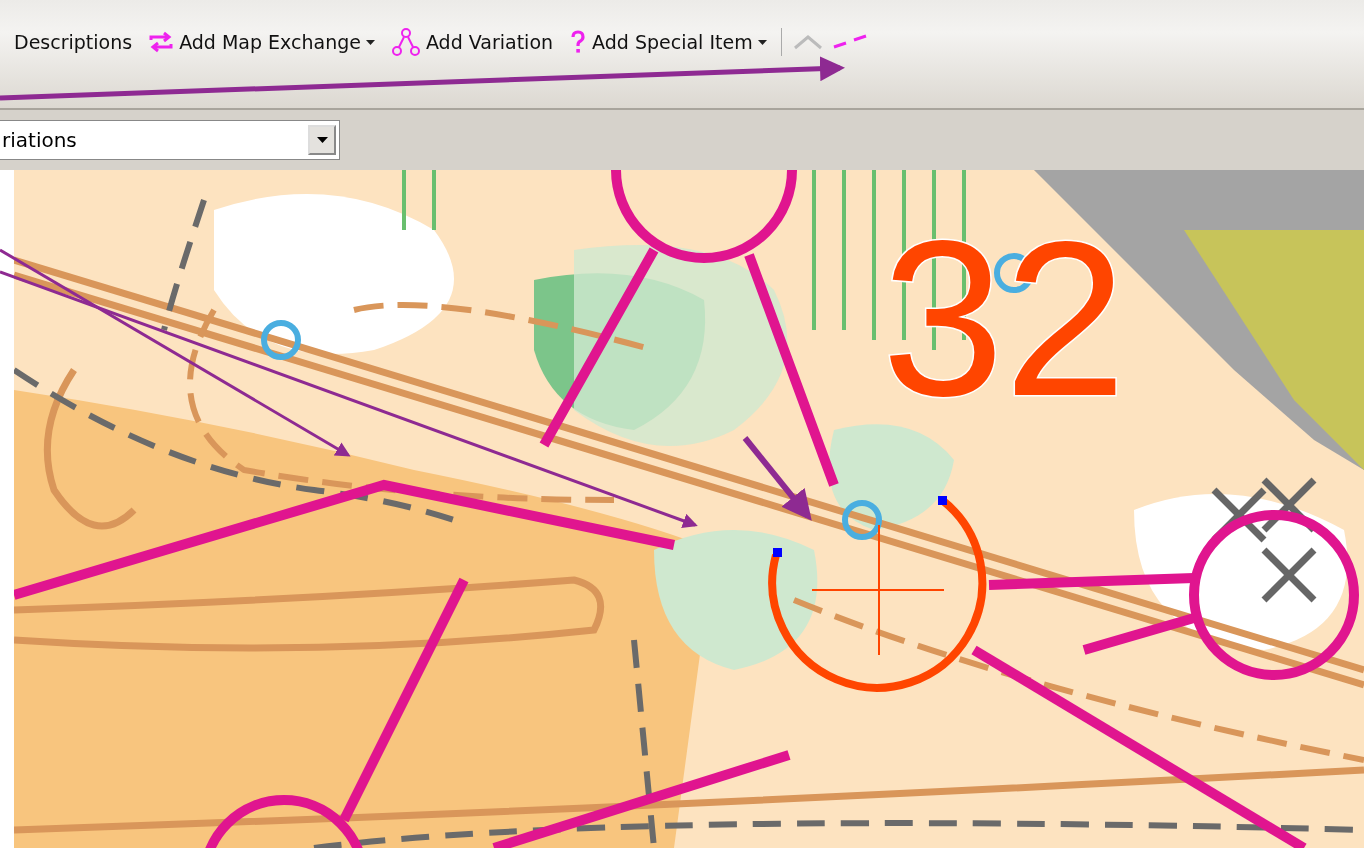 This screenshot has height=848, width=1364. Describe the element at coordinates (161, 42) in the screenshot. I see `swap-arrows-icon` at that location.